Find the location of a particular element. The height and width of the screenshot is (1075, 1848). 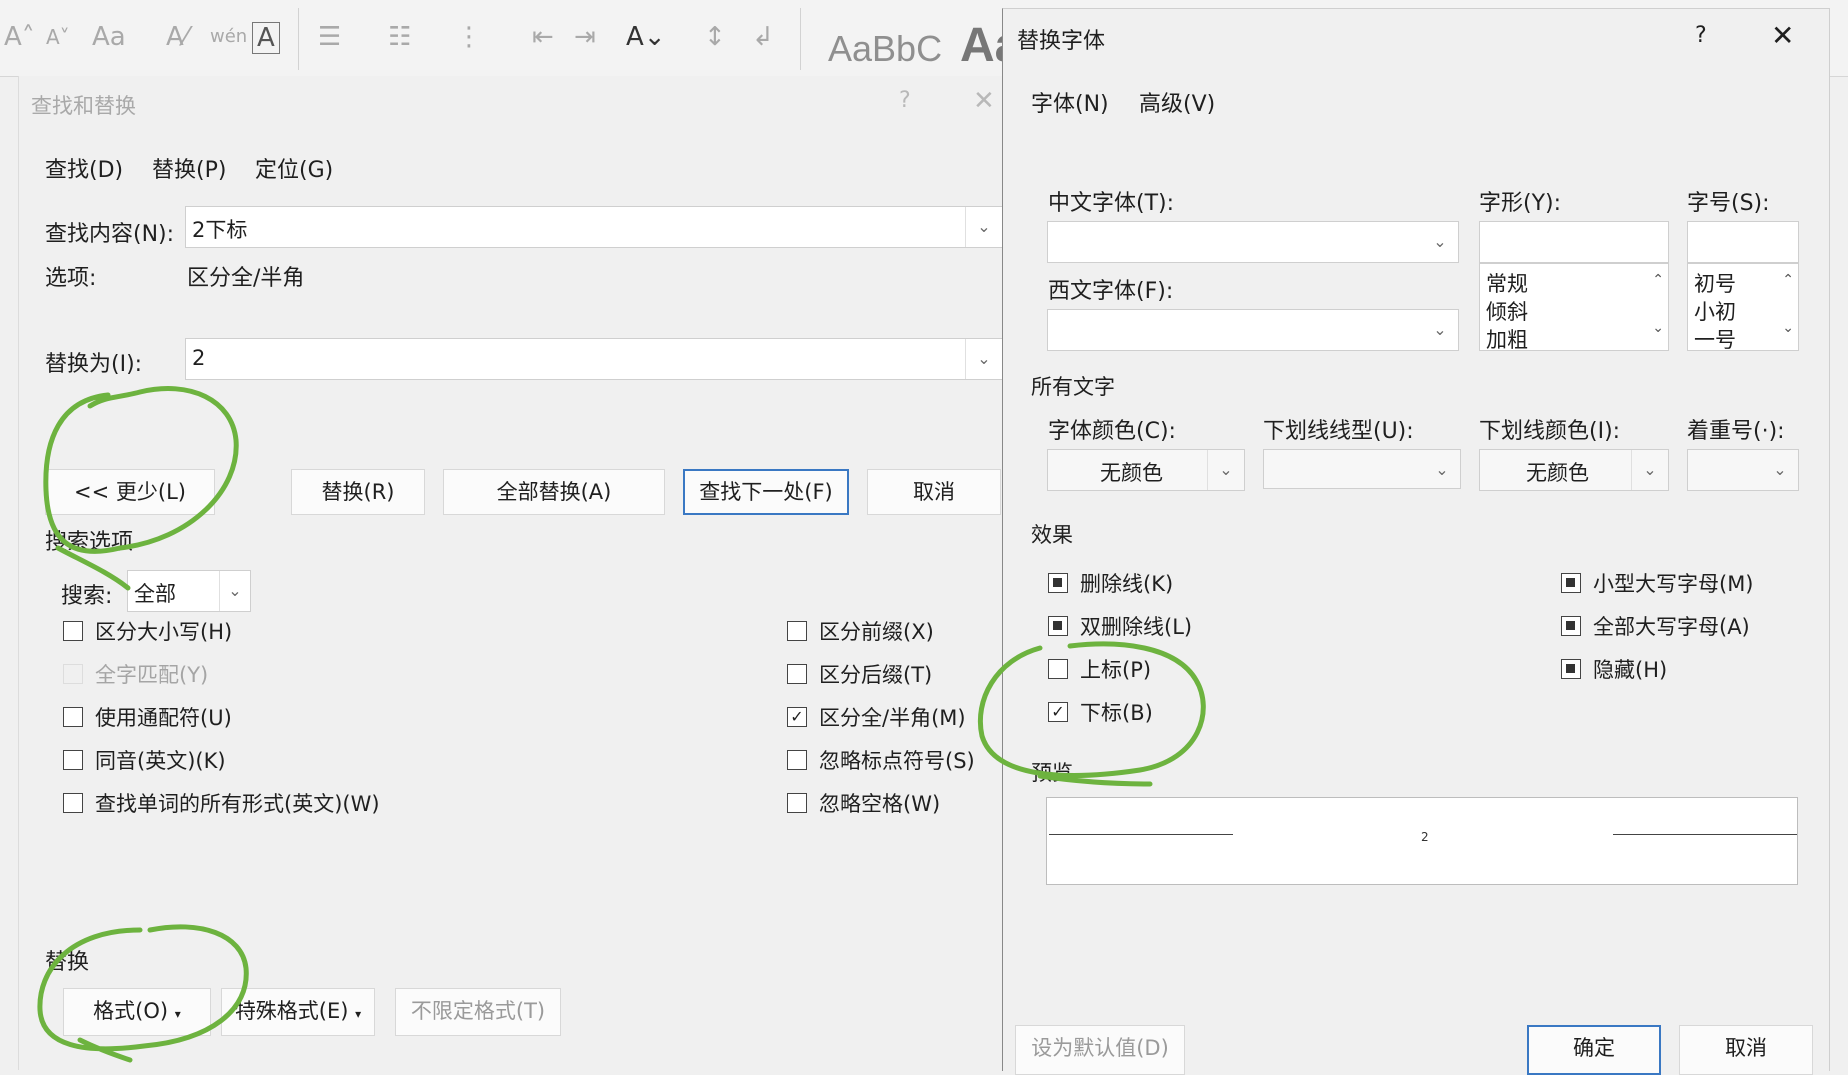

search-options-title: 搜索选项 is located at coordinates (89, 542).